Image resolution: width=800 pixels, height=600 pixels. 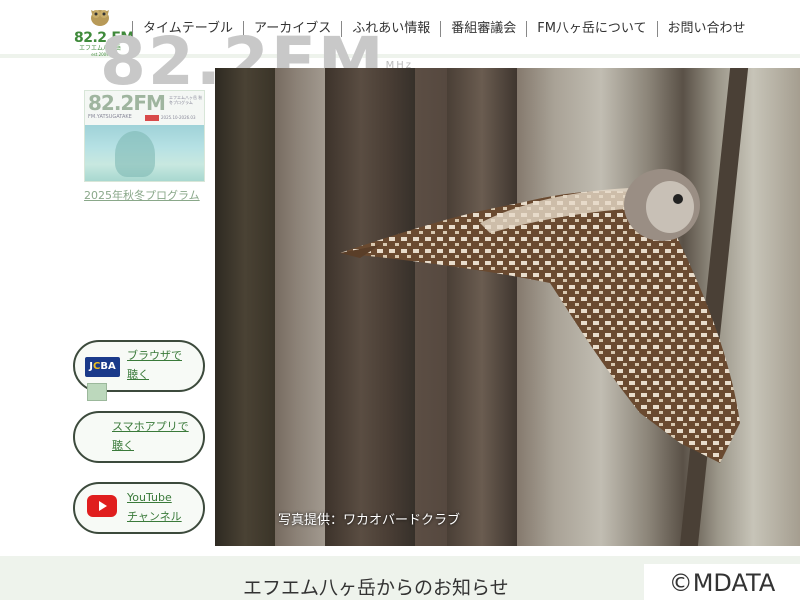 What do you see at coordinates (245, 307) in the screenshot?
I see `tree-trunk-left` at bounding box center [245, 307].